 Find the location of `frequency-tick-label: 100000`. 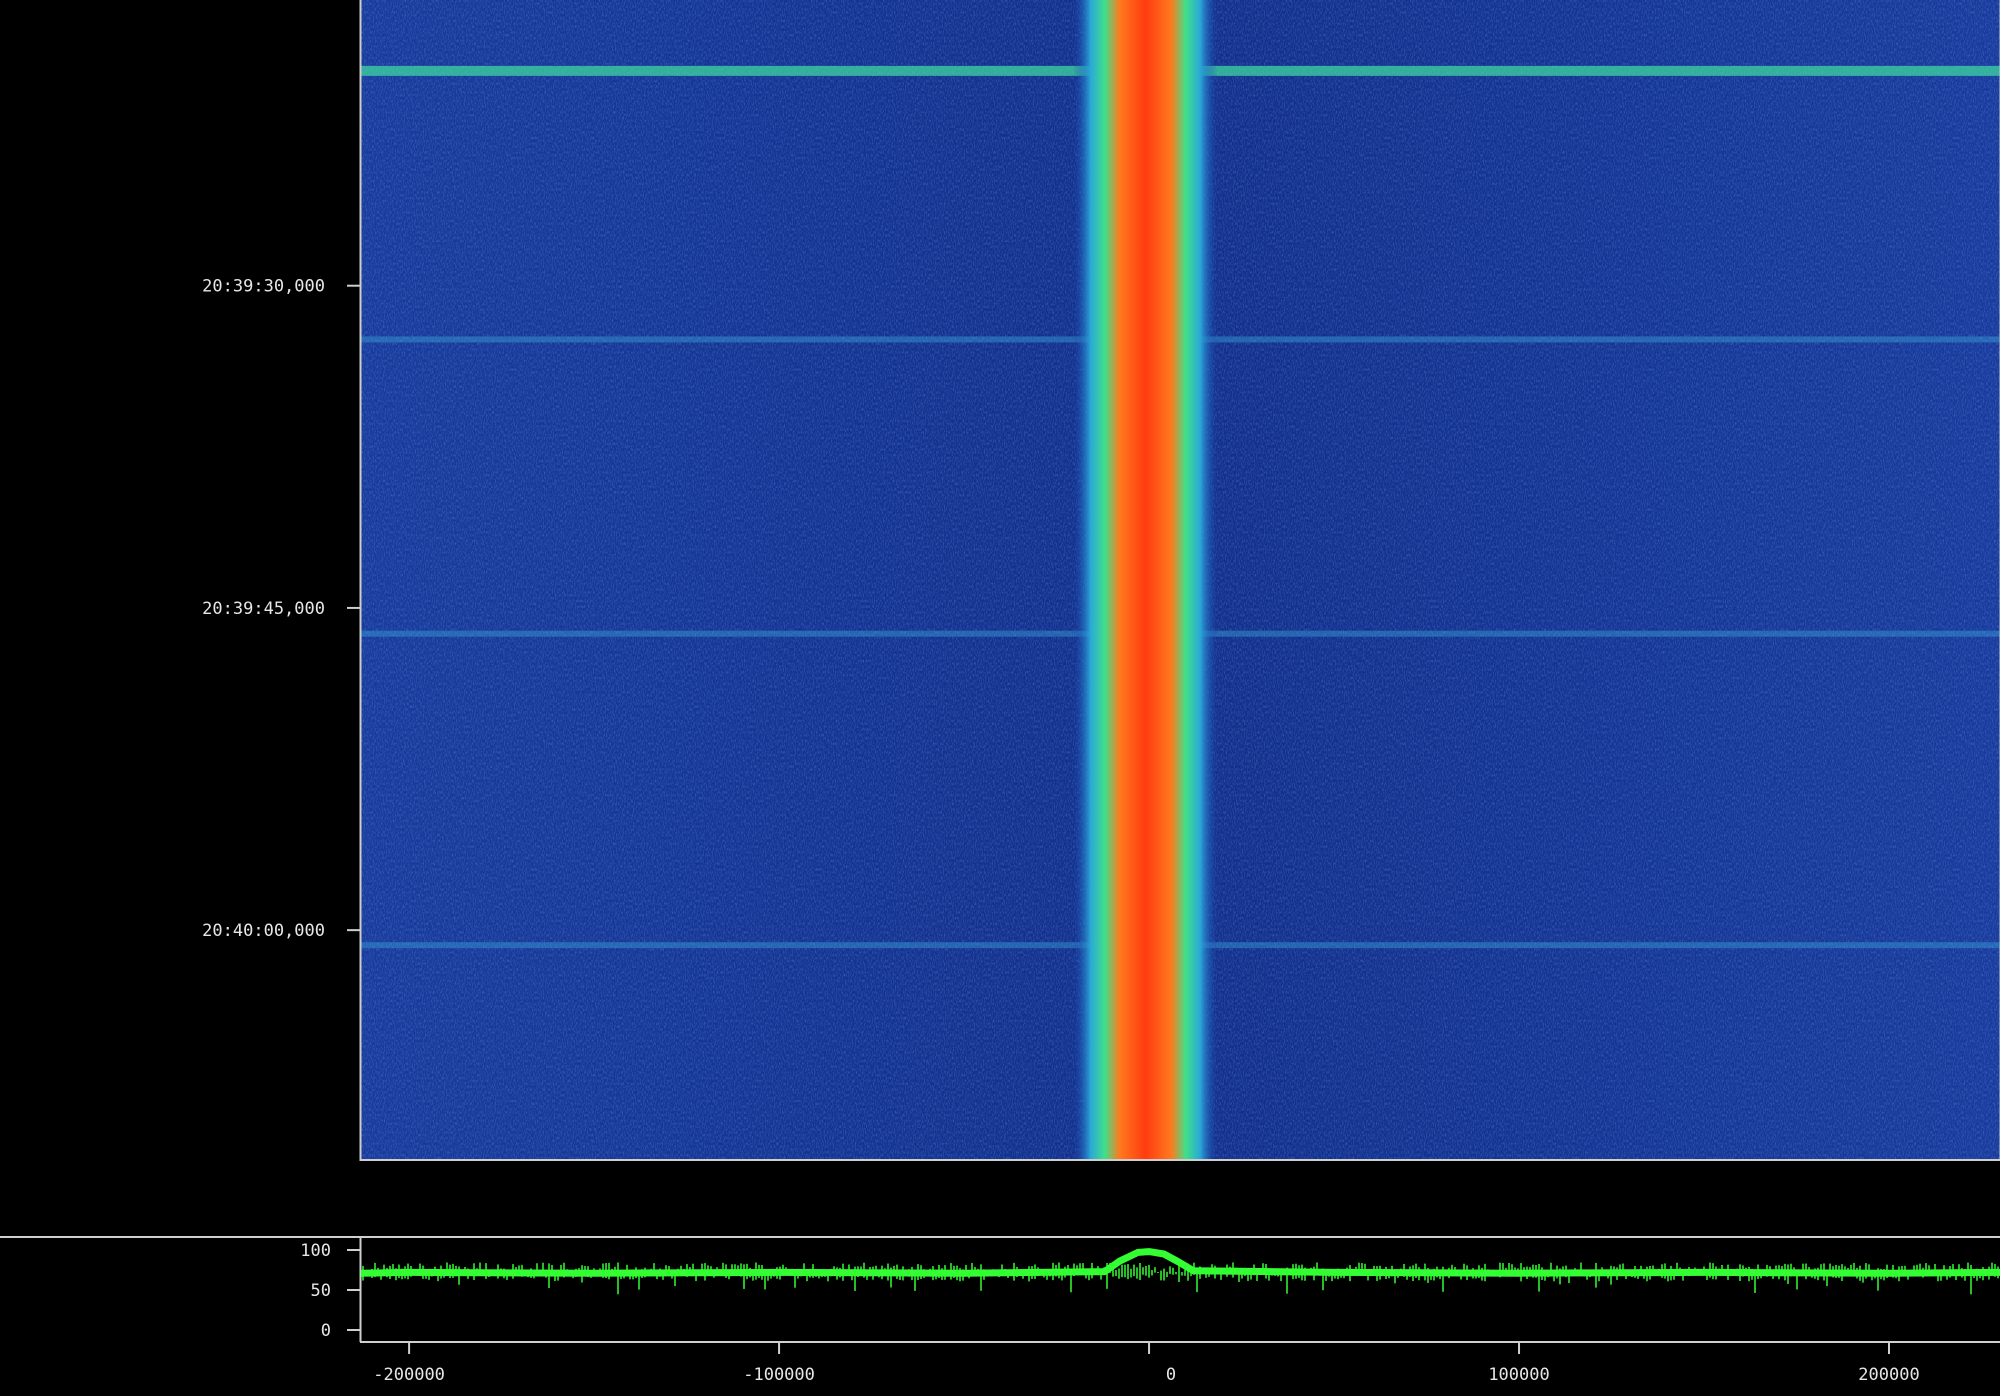

frequency-tick-label: 100000 is located at coordinates (1518, 1375).